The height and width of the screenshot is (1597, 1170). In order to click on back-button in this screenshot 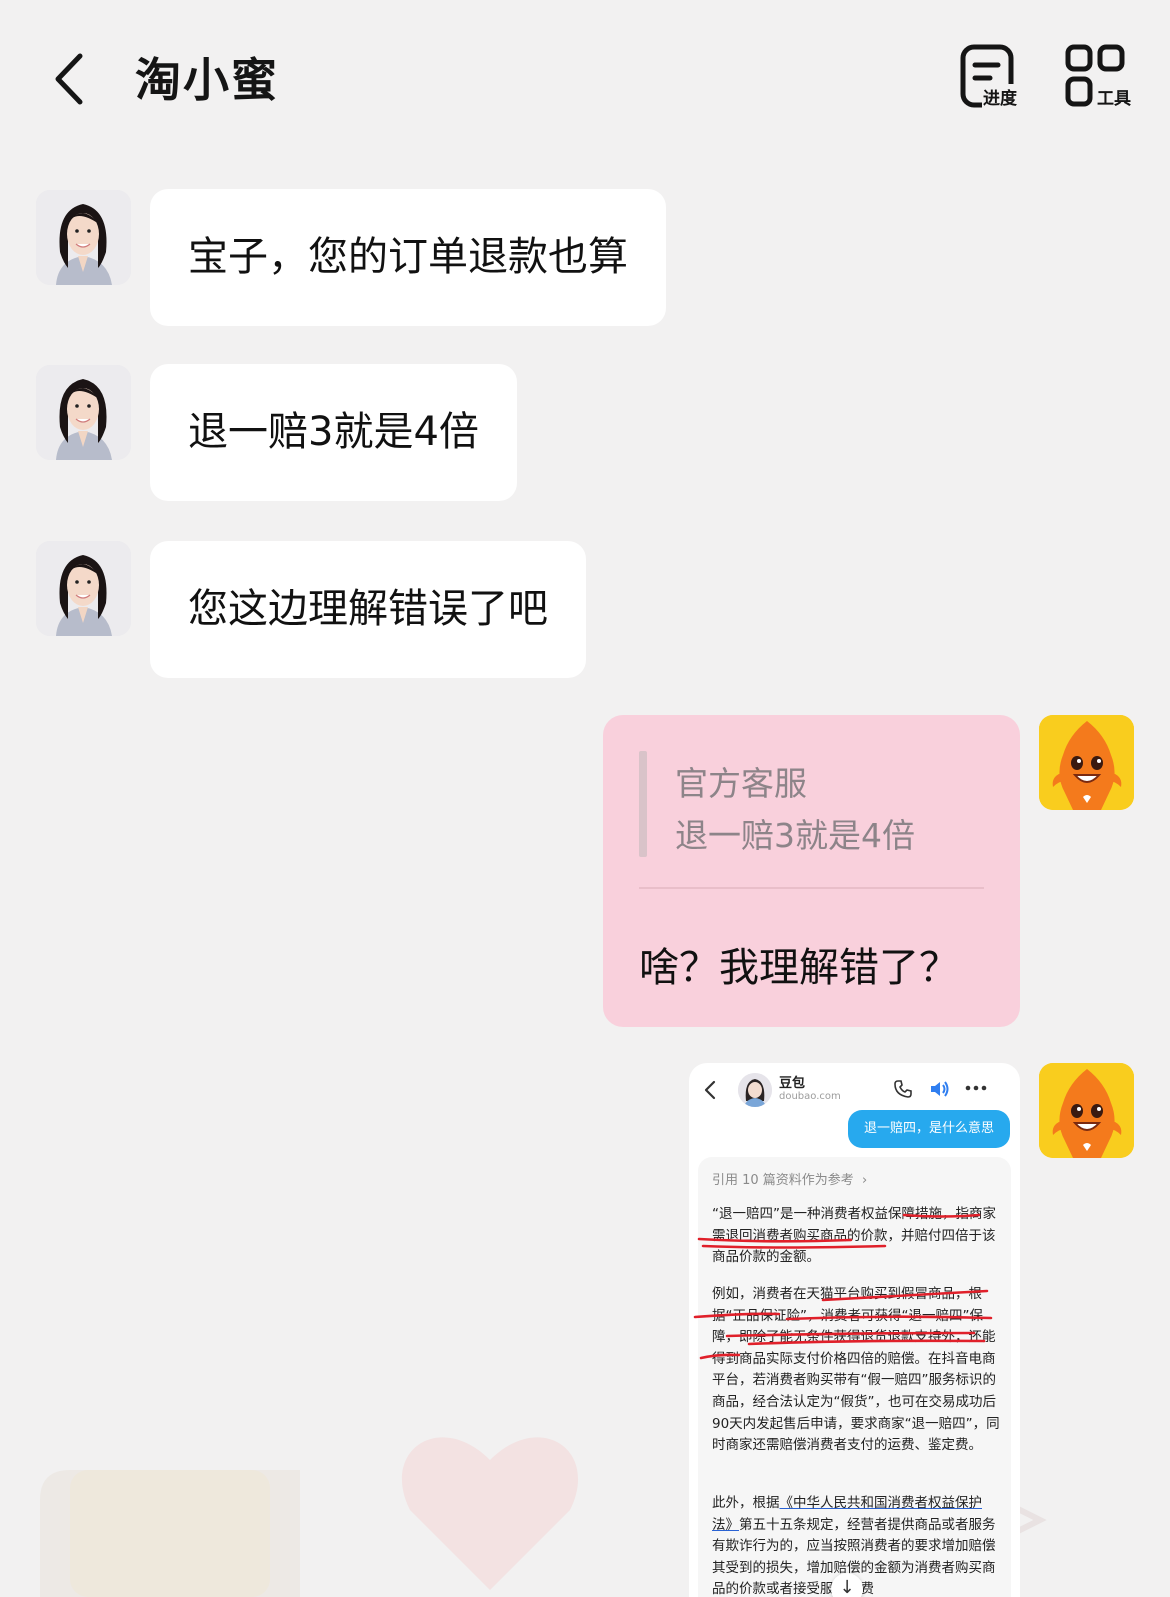, I will do `click(70, 78)`.